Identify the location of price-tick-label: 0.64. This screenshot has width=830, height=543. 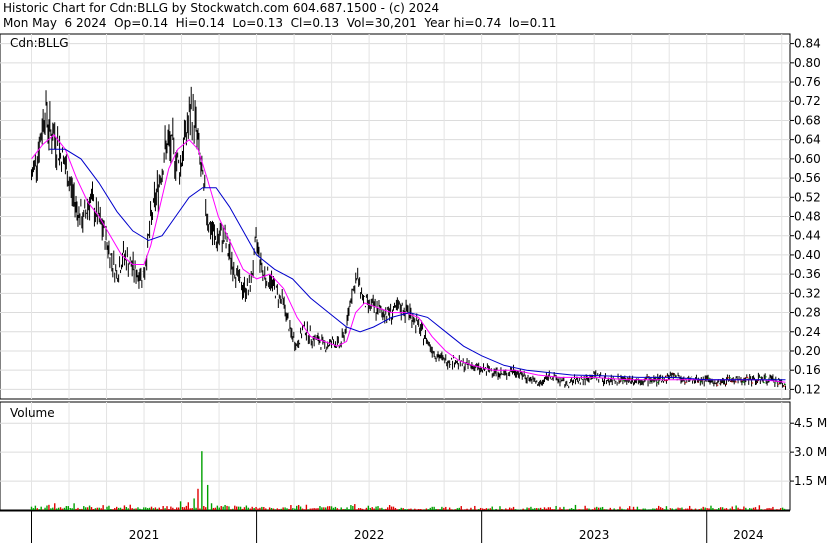
(807, 140).